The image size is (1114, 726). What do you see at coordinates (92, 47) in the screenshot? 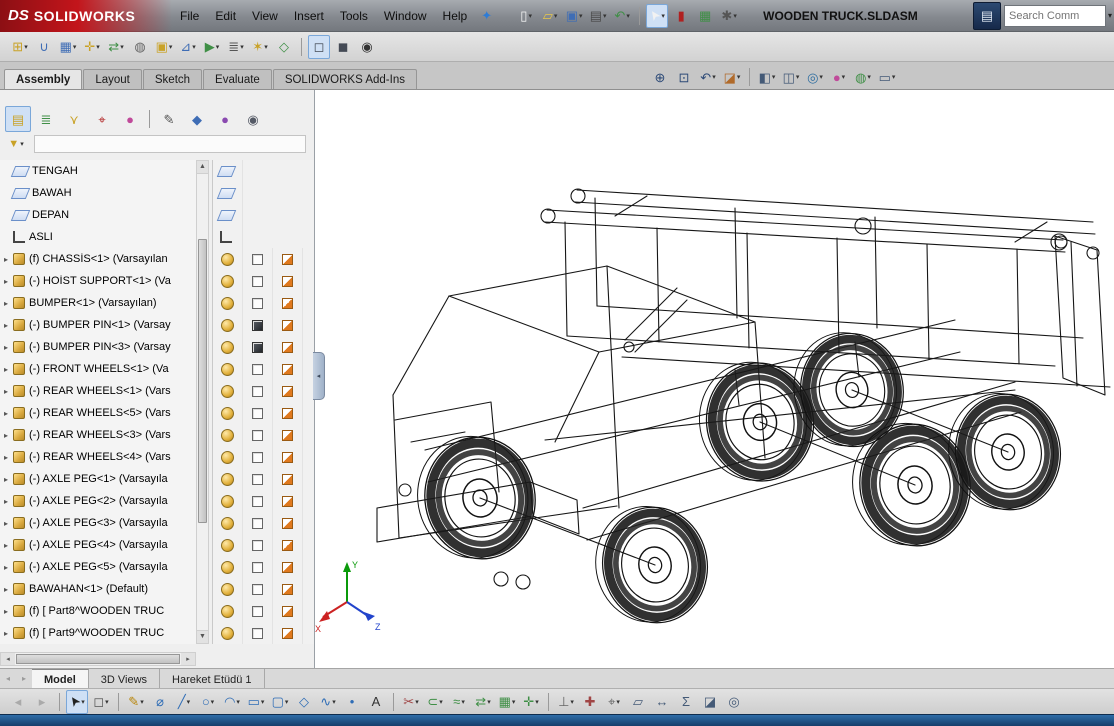
I see `smart-fasteners-icon: ✛ ▾` at bounding box center [92, 47].